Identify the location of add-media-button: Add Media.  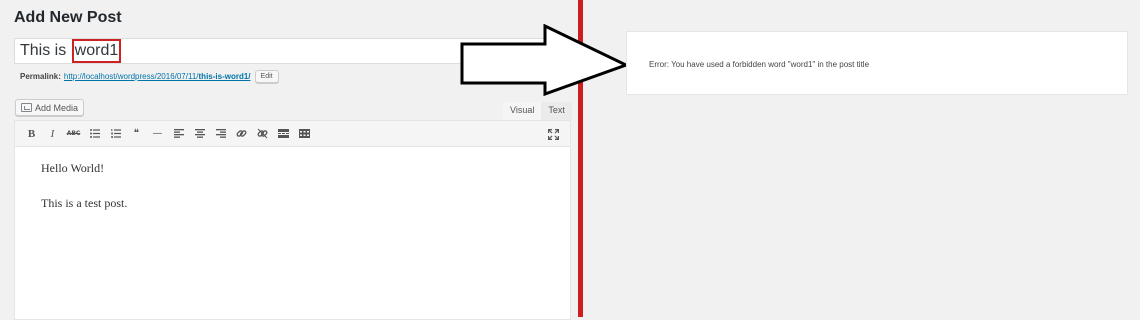
(50, 107).